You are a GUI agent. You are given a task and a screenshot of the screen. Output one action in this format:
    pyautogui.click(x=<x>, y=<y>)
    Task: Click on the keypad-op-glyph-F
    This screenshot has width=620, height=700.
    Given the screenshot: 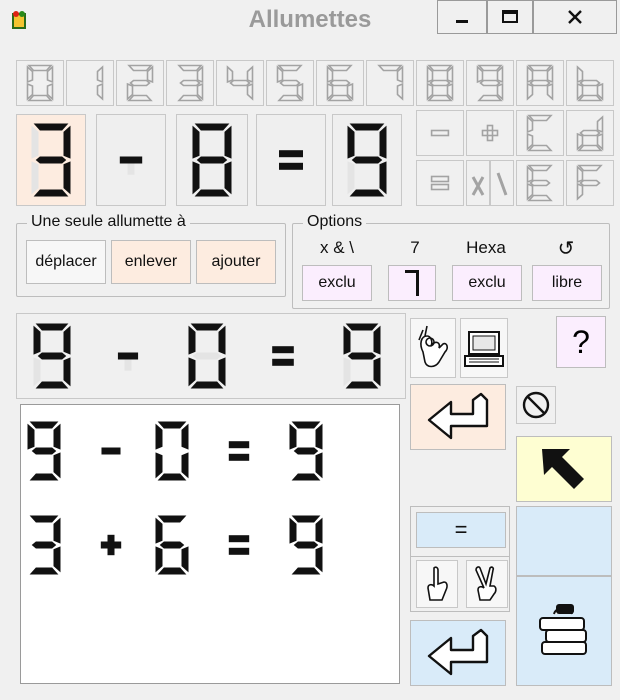 What is the action you would take?
    pyautogui.click(x=589, y=182)
    